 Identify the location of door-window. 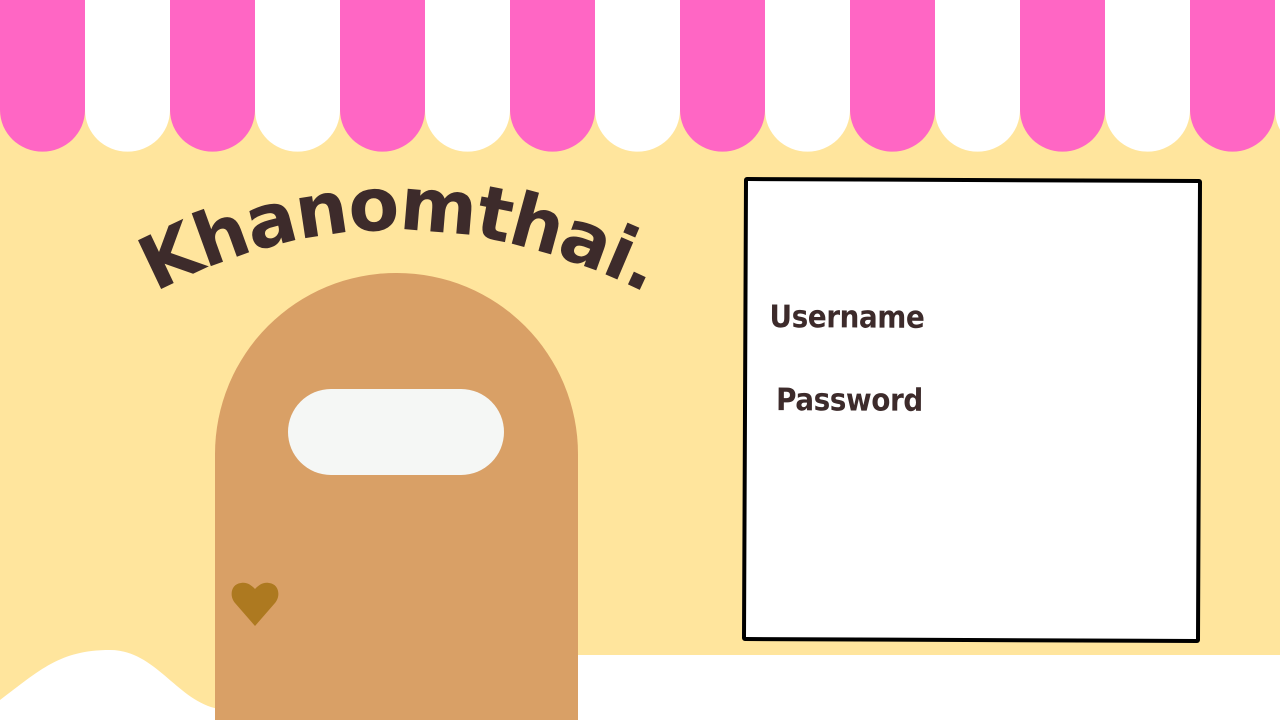
(396, 432).